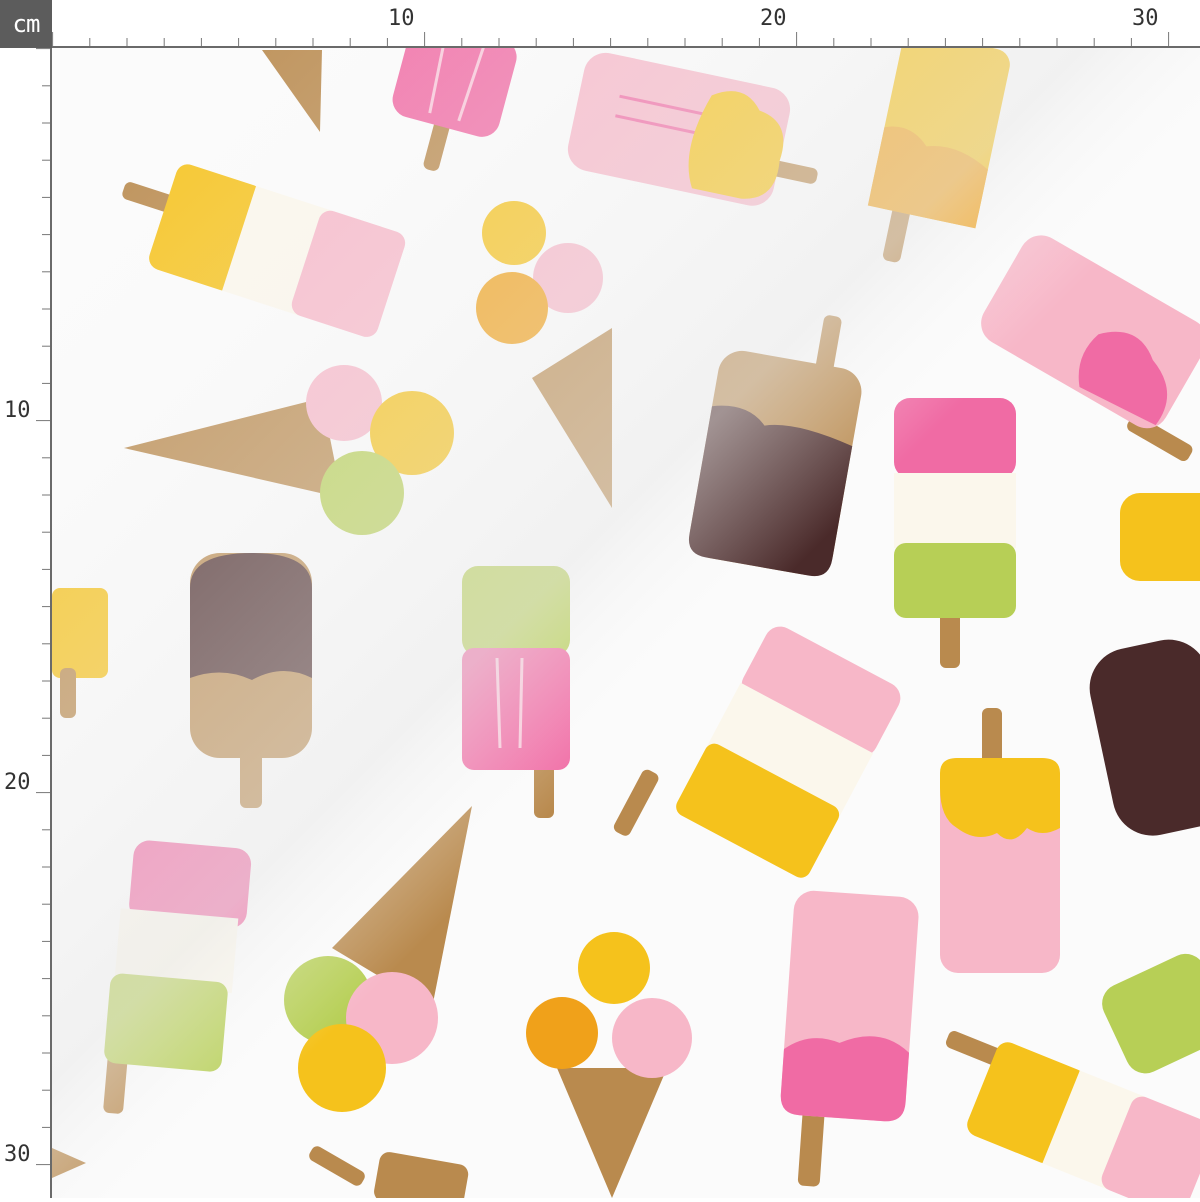 Image resolution: width=1200 pixels, height=1202 pixels. I want to click on left-ruler-label-20: 20, so click(17, 782).